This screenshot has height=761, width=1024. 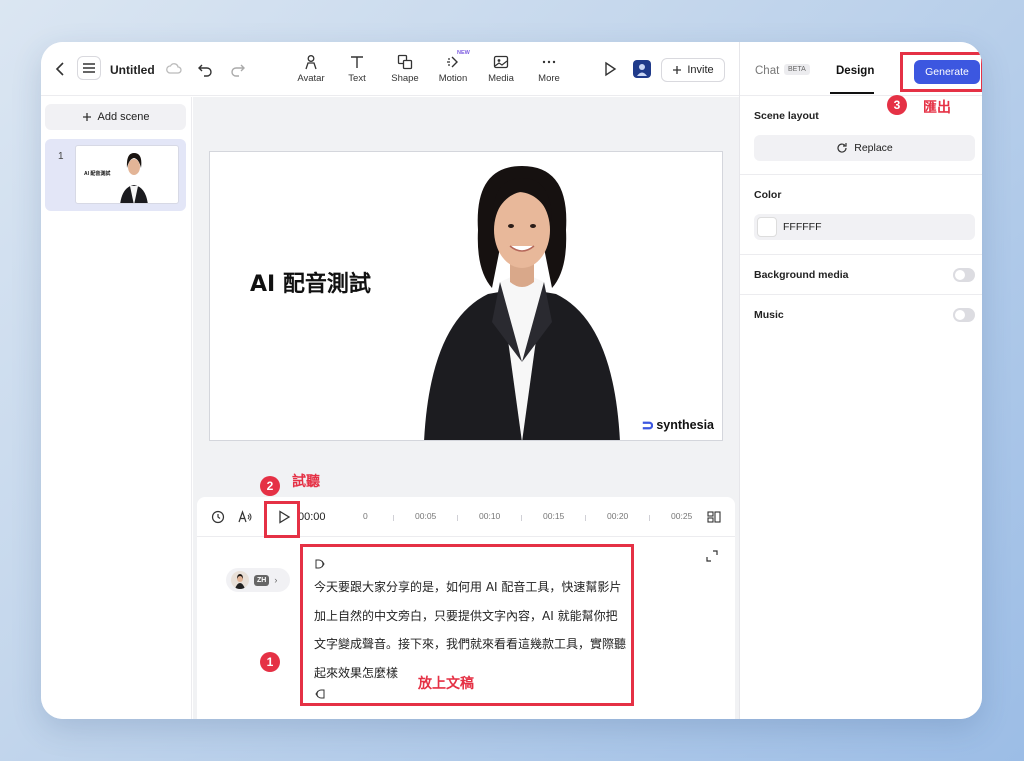 What do you see at coordinates (554, 516) in the screenshot?
I see `tick-label: 00:15` at bounding box center [554, 516].